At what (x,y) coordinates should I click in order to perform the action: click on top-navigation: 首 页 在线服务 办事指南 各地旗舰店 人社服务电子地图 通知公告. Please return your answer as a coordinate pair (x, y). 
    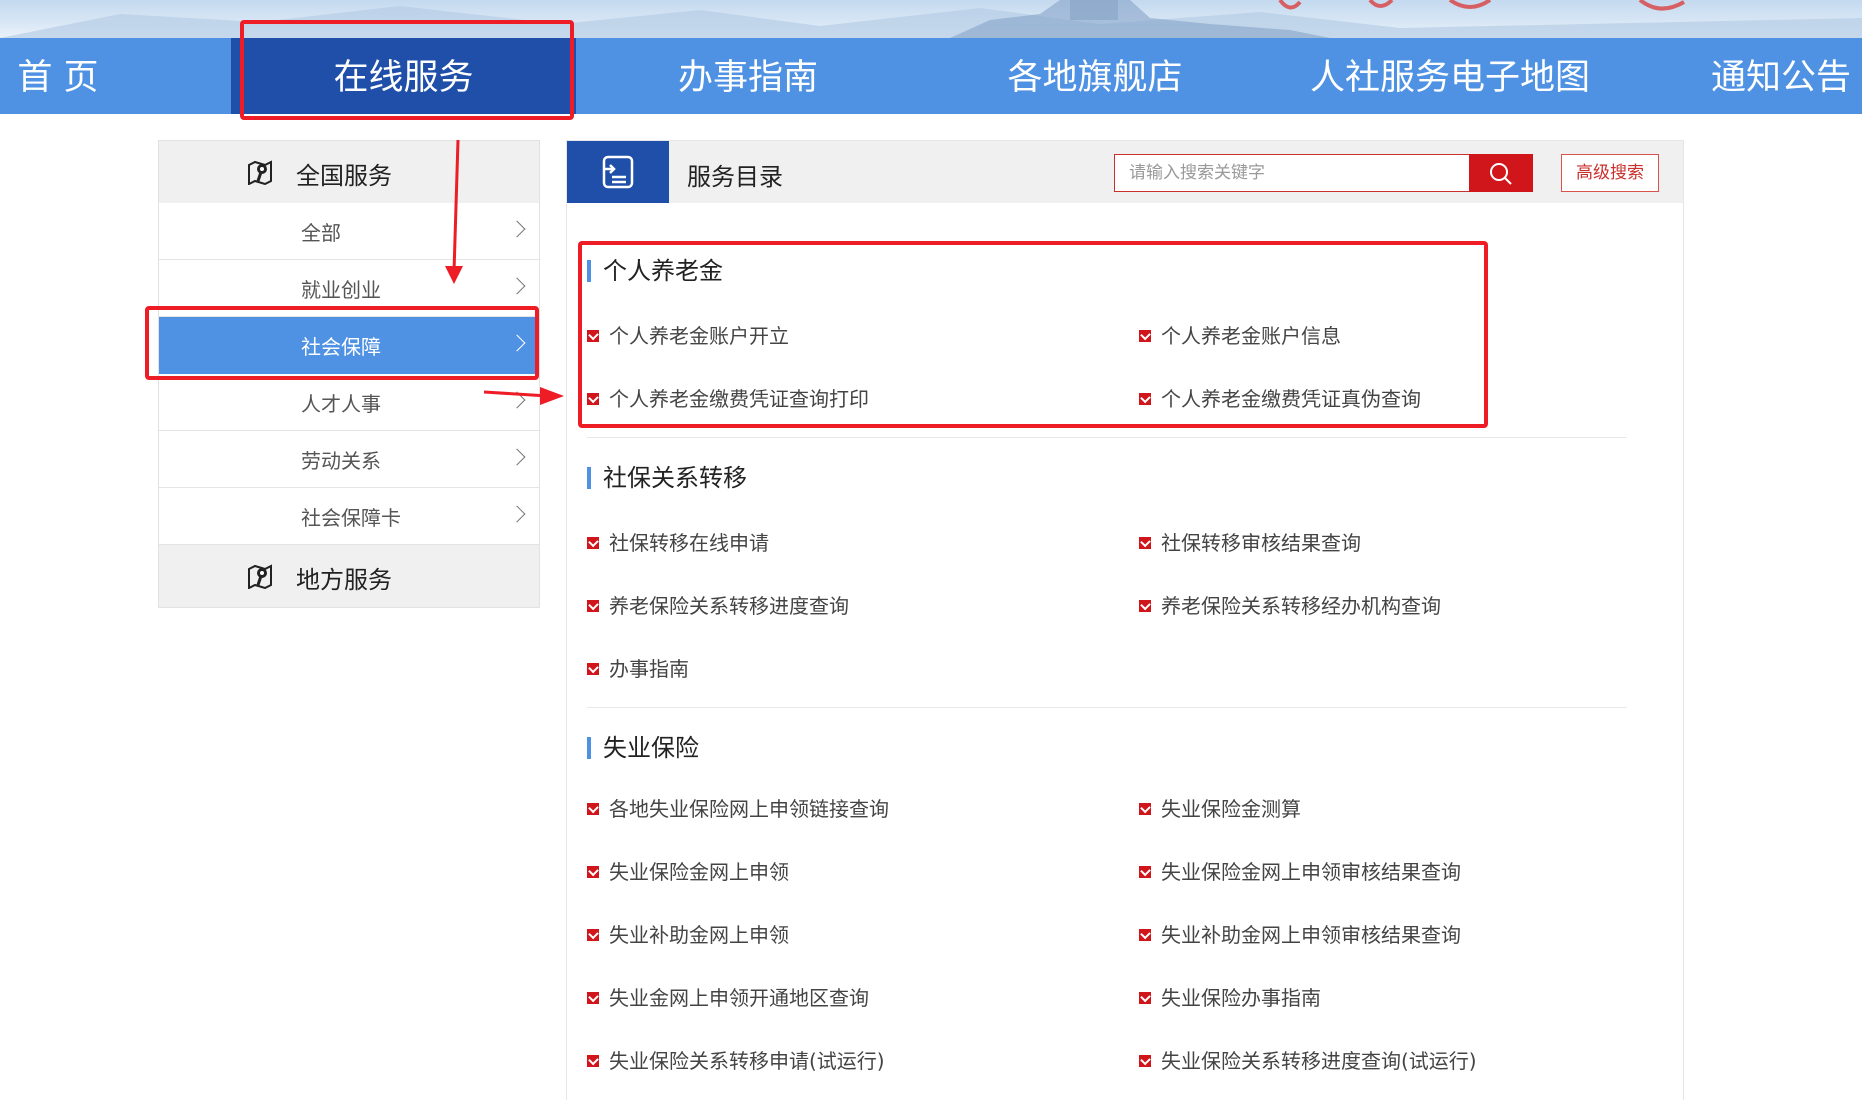
    Looking at the image, I should click on (931, 76).